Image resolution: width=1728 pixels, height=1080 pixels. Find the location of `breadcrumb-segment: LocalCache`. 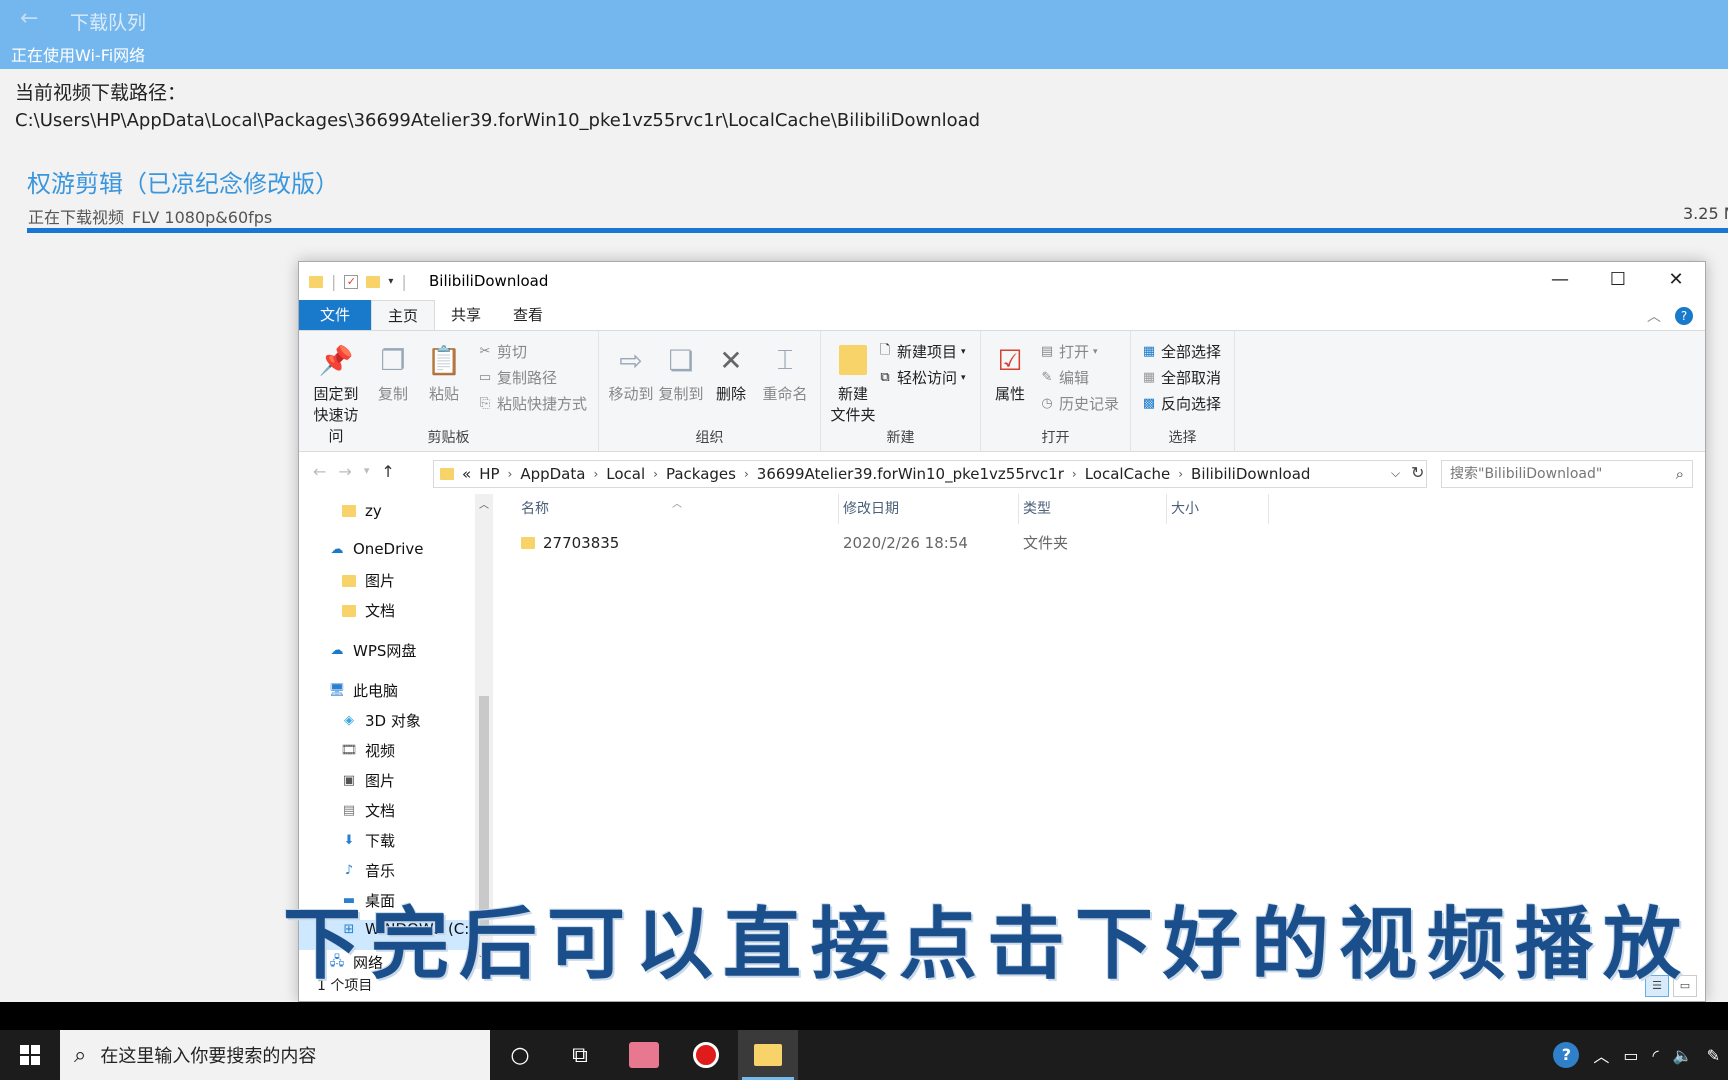

breadcrumb-segment: LocalCache is located at coordinates (1128, 474).